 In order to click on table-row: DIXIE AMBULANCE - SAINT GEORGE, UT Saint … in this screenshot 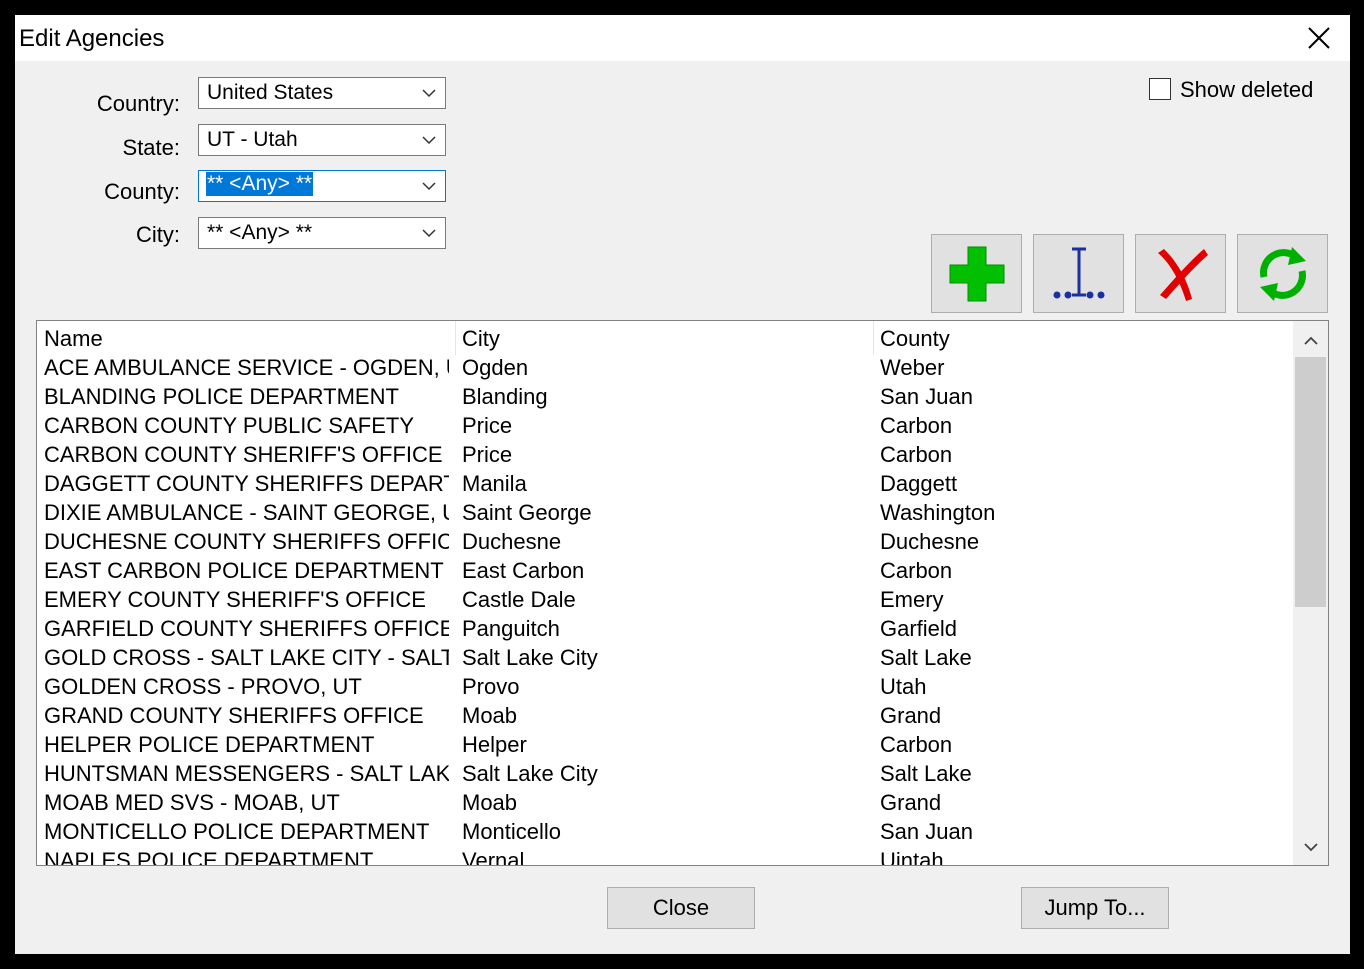, I will do `click(665, 514)`.